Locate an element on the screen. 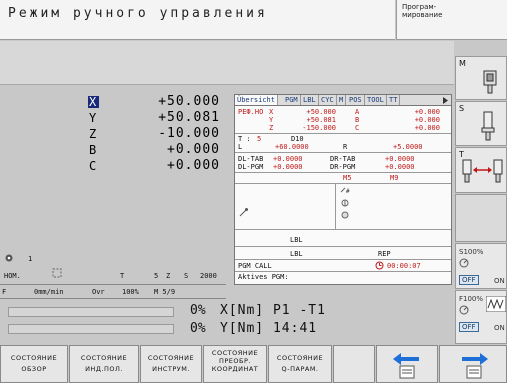 Image resolution: width=507 pixels, height=383 pixels. feed-off-button: OFF is located at coordinates (469, 327).